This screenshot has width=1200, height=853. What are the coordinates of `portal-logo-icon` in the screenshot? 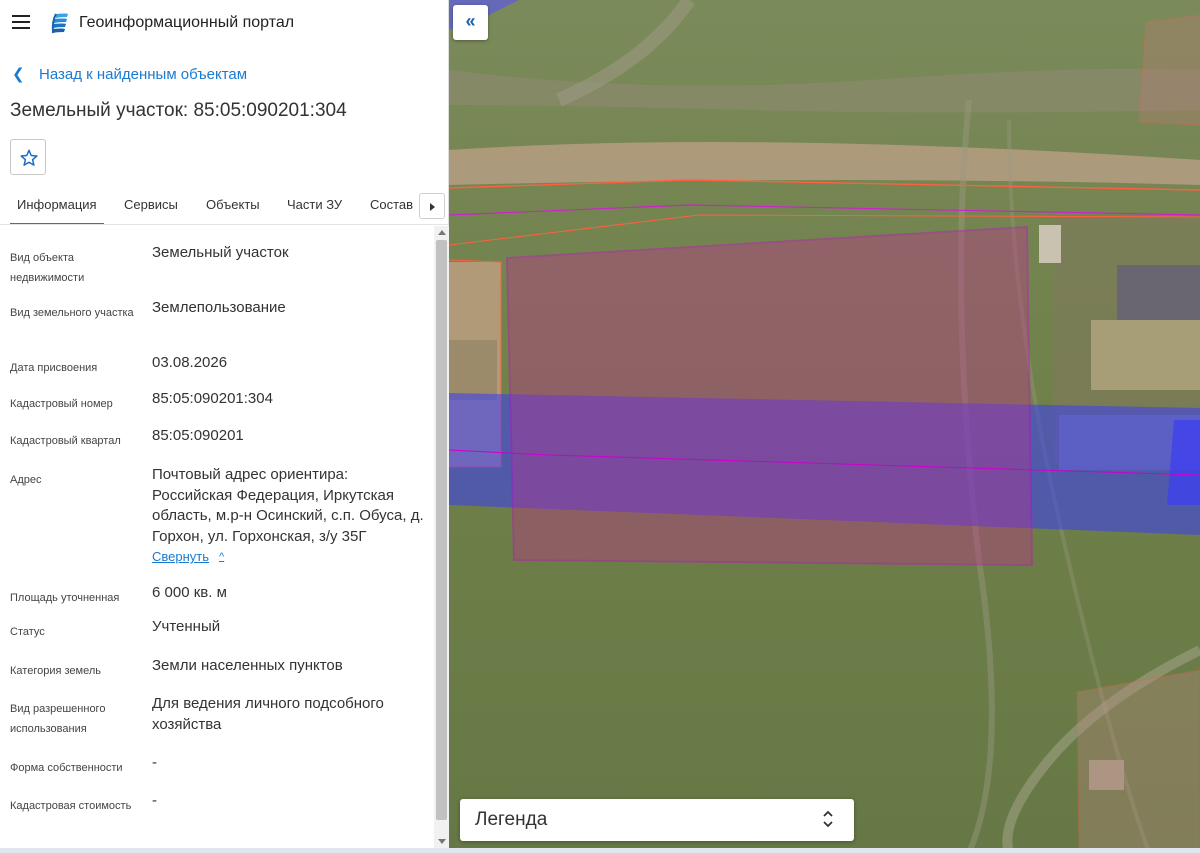 It's located at (59, 23).